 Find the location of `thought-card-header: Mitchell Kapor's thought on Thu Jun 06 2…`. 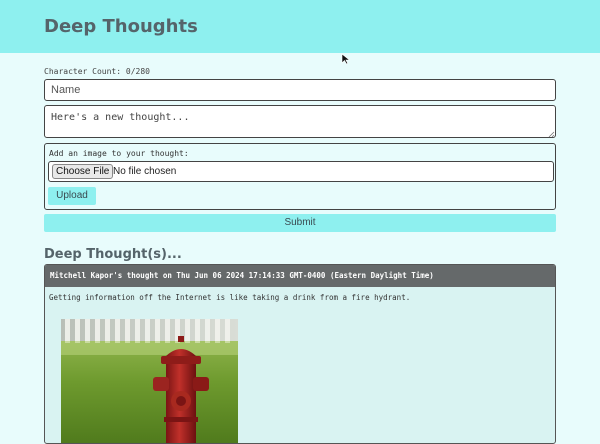

thought-card-header: Mitchell Kapor's thought on Thu Jun 06 2… is located at coordinates (300, 276).